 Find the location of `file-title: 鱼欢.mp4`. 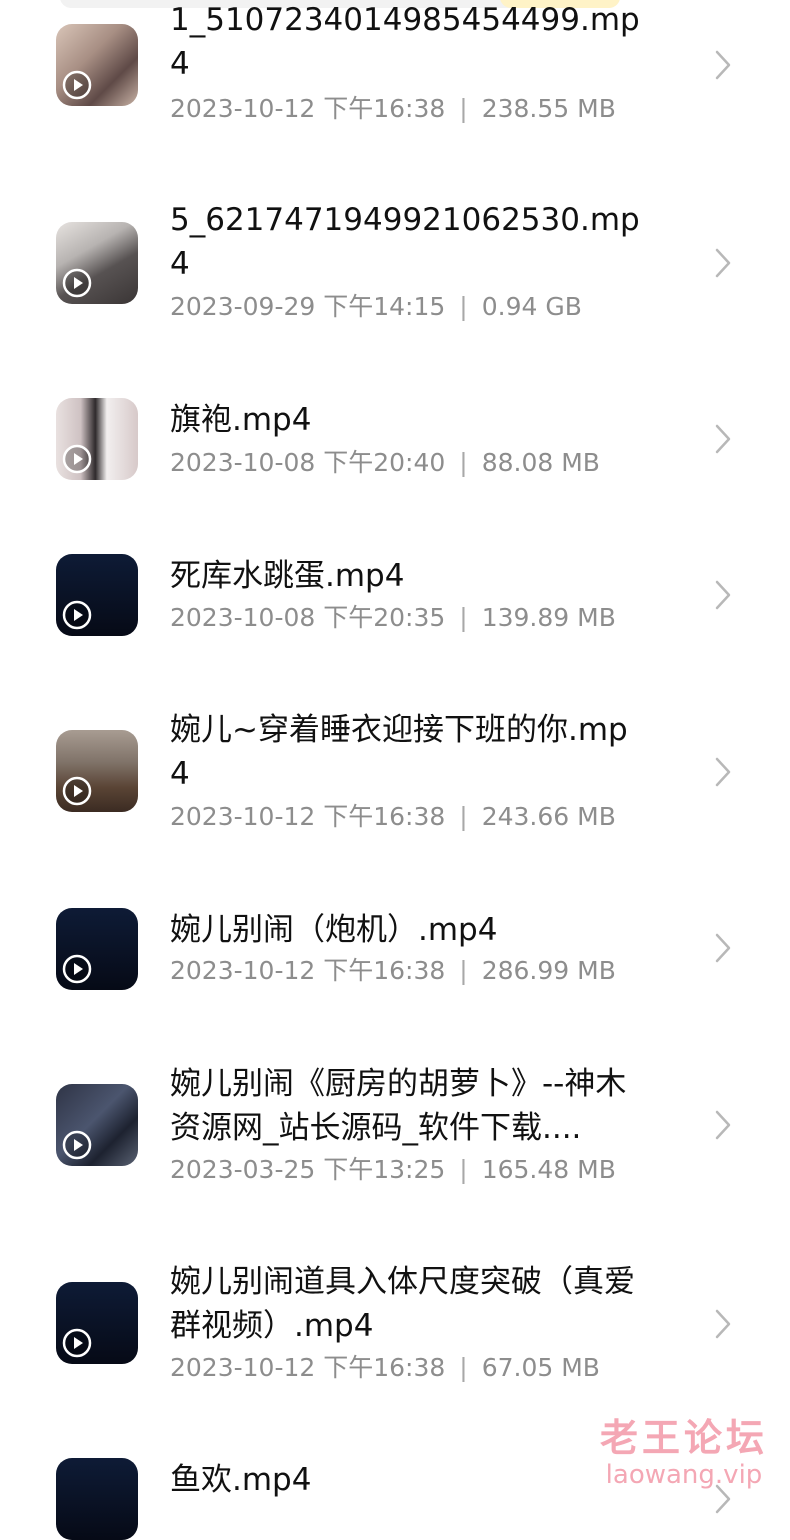

file-title: 鱼欢.mp4 is located at coordinates (241, 1480).